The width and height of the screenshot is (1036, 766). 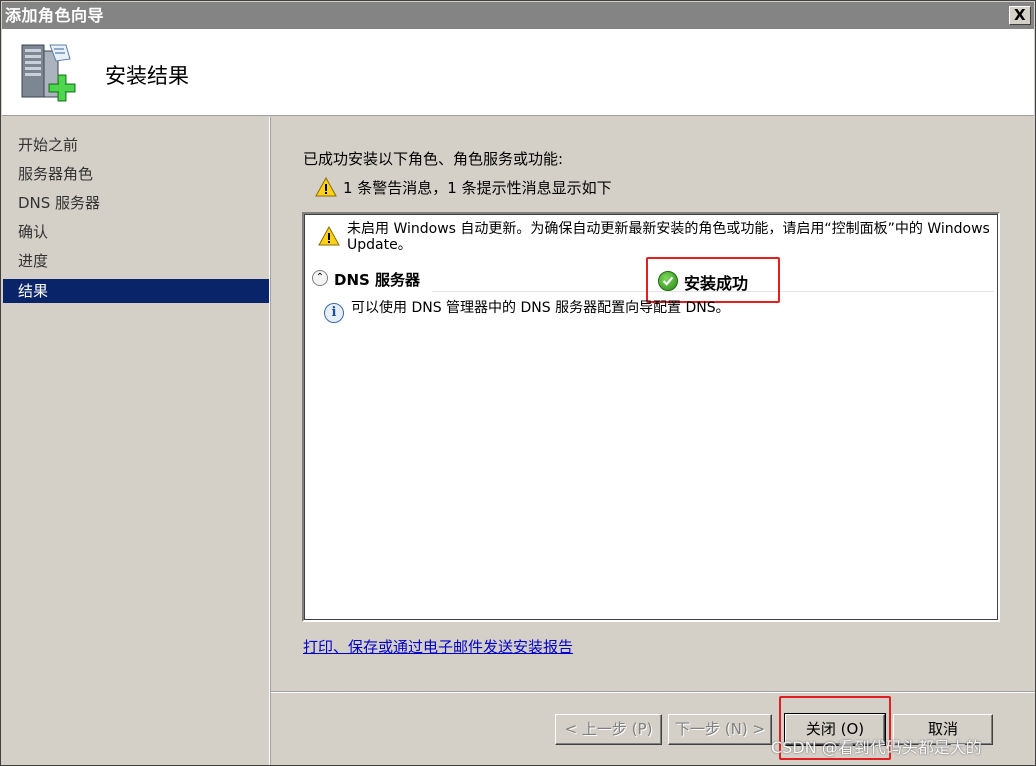 I want to click on wizard-header: 安装结果, so click(x=518, y=72).